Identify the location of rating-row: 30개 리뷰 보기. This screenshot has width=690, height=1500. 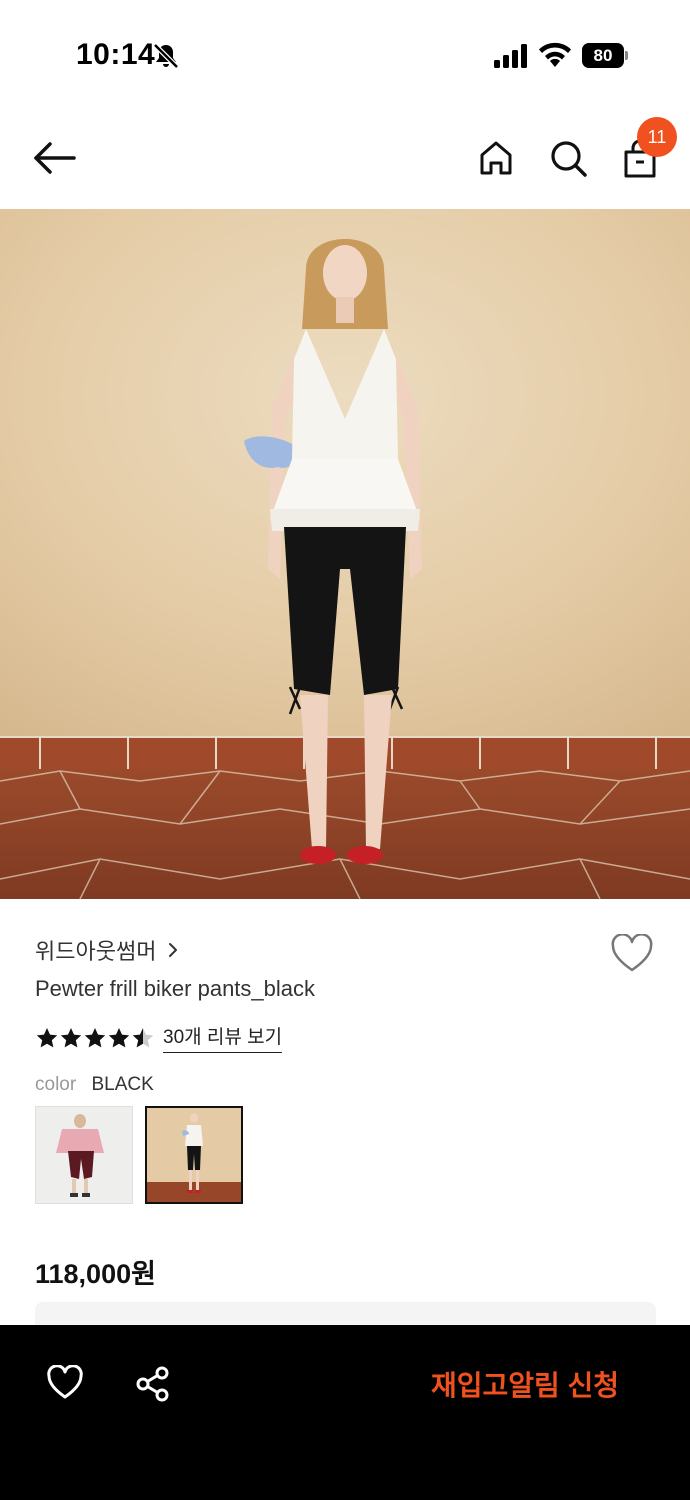
(159, 1037).